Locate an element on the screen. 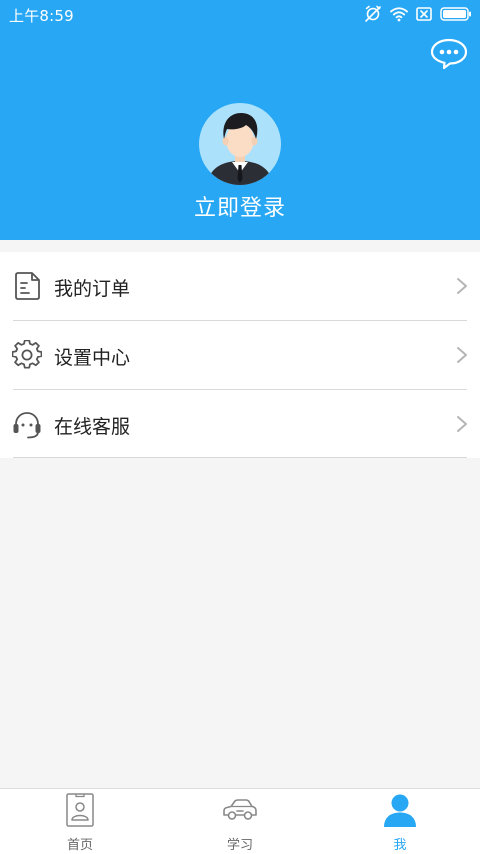 The image size is (480, 854). tab-study: 学习 is located at coordinates (240, 821).